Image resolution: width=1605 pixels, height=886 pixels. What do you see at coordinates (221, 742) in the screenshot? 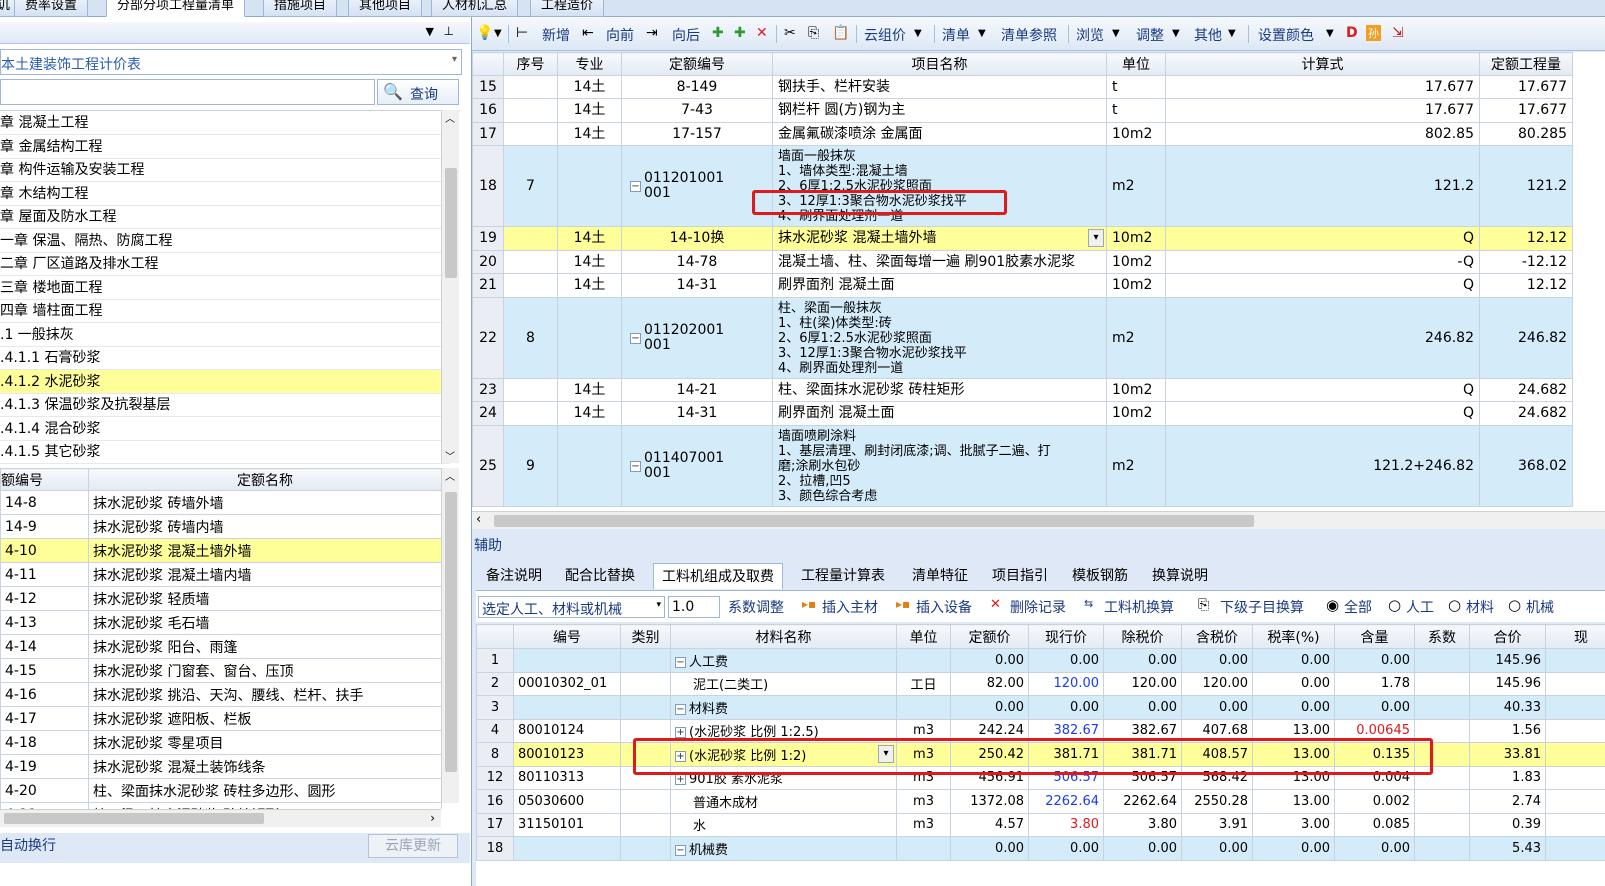
I see `quota-row: 4-18 抹水泥砂浆 零星项目` at bounding box center [221, 742].